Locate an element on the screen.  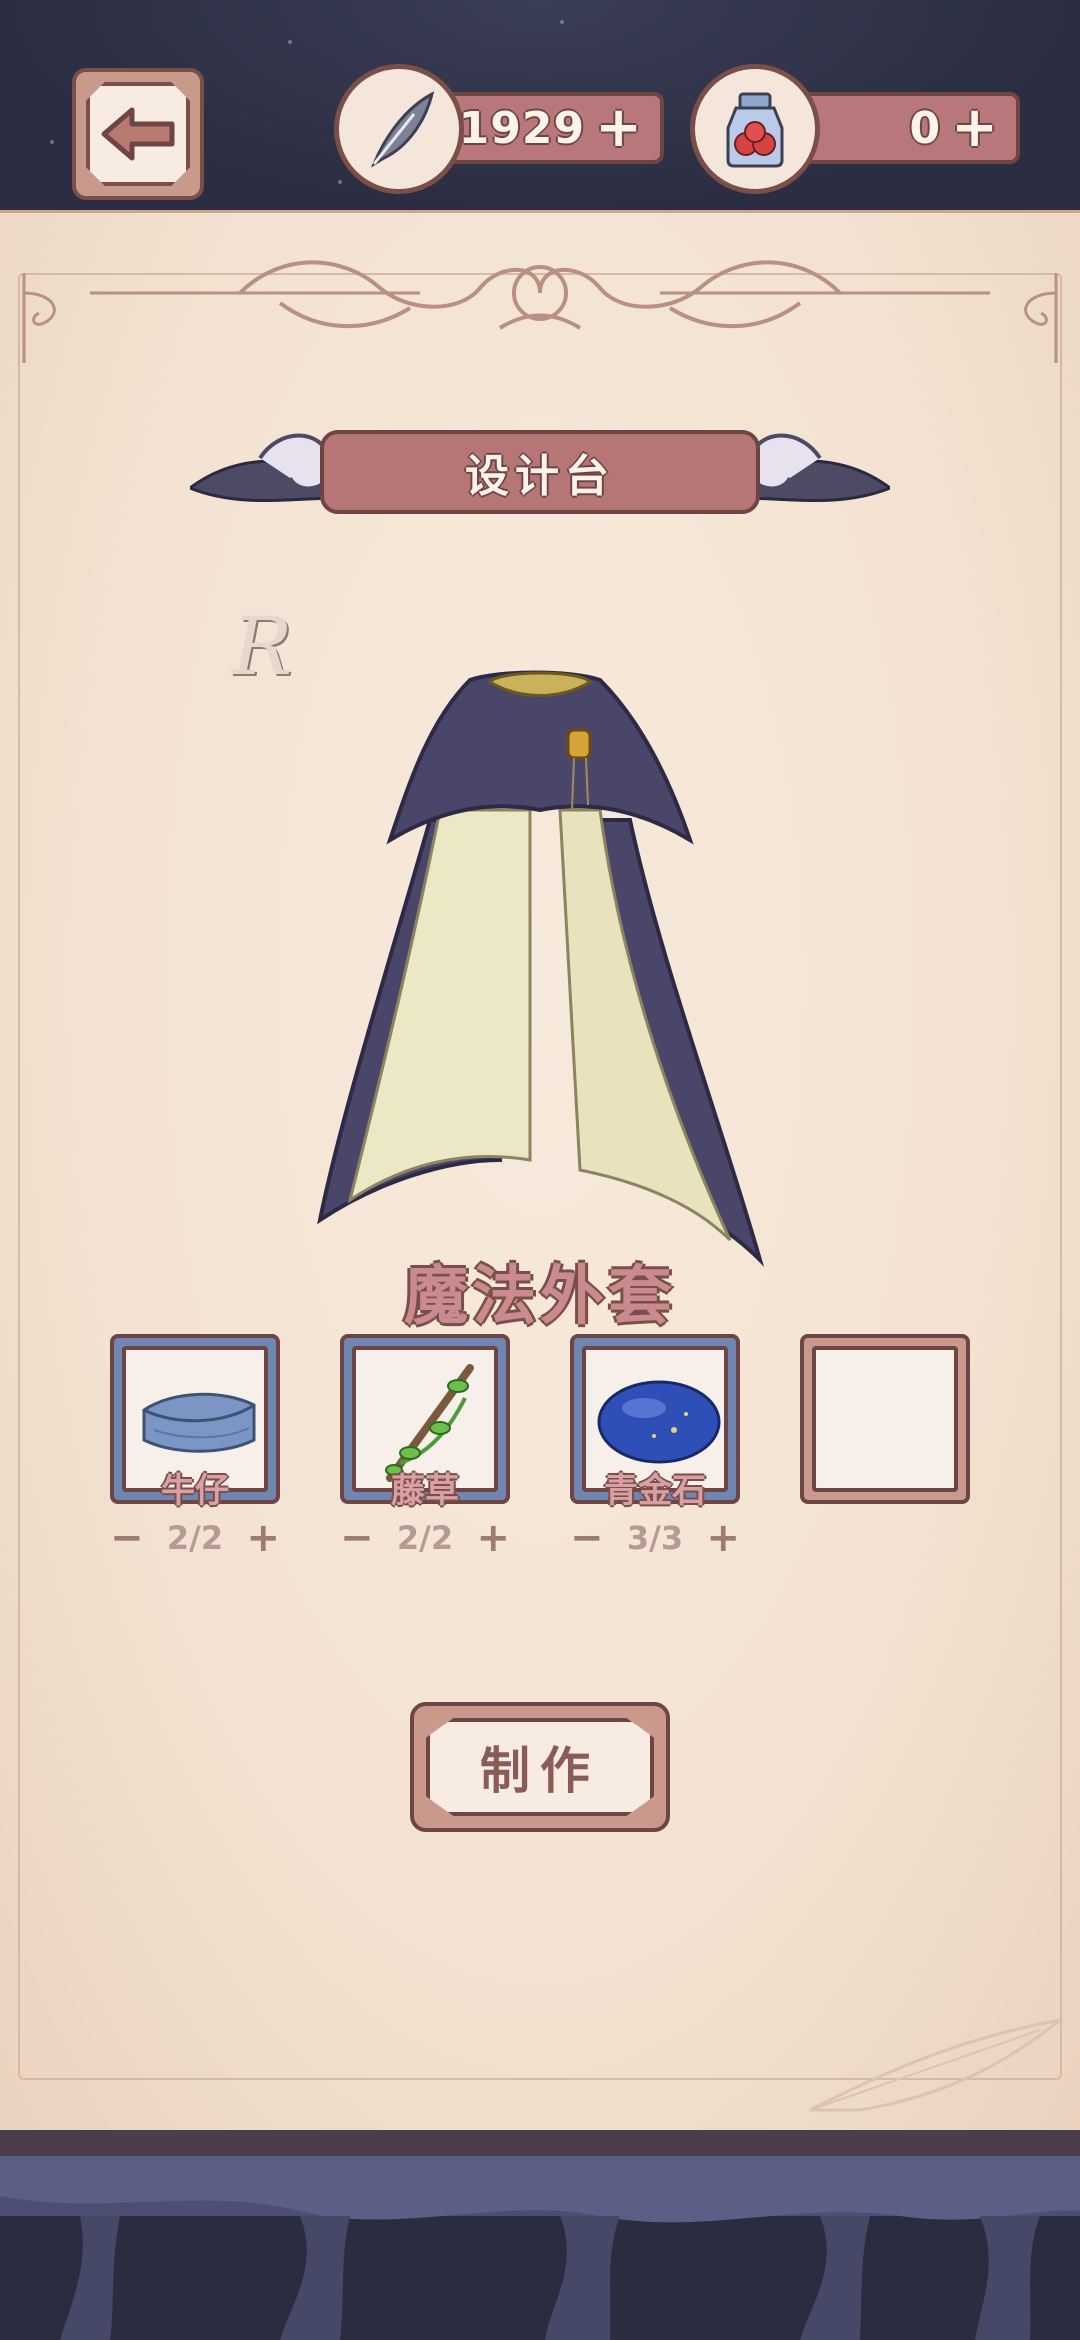
material-counter-3: − 3/3 + is located at coordinates (655, 1538).